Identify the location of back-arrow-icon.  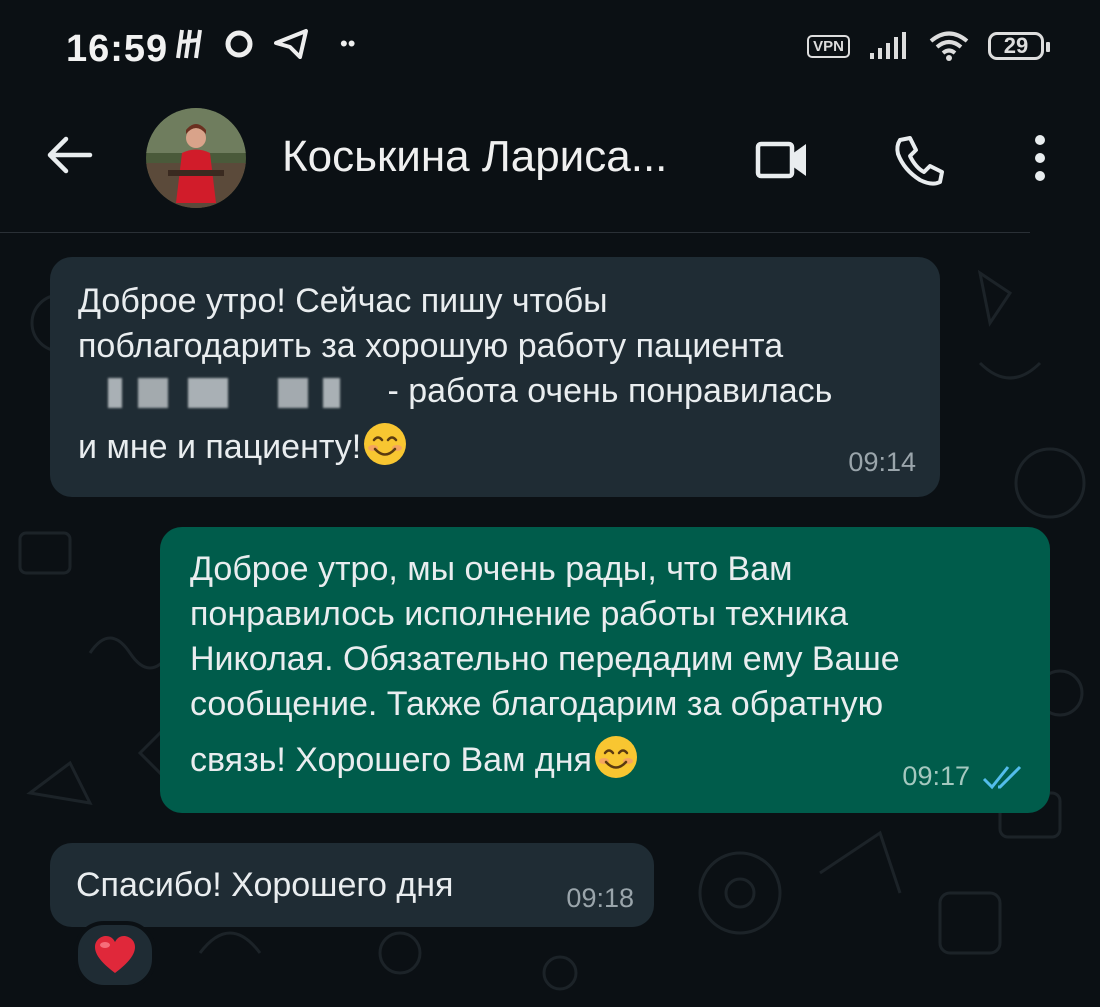
(69, 155).